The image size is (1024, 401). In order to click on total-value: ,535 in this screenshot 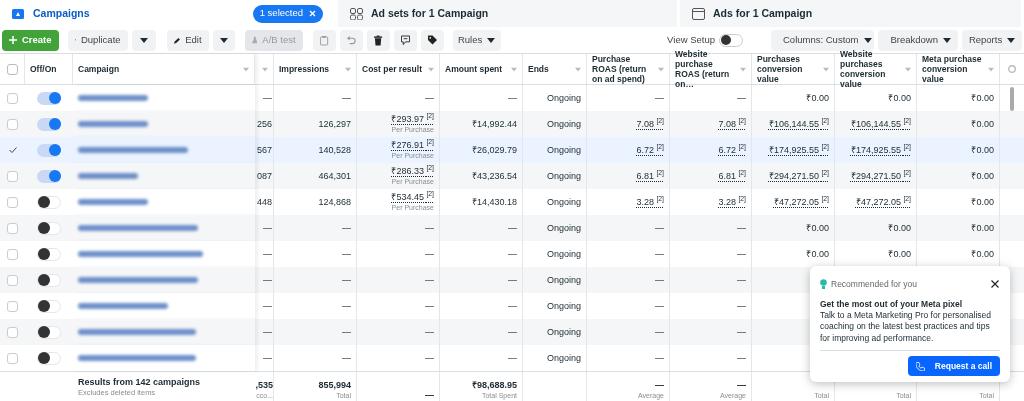, I will do `click(264, 385)`.